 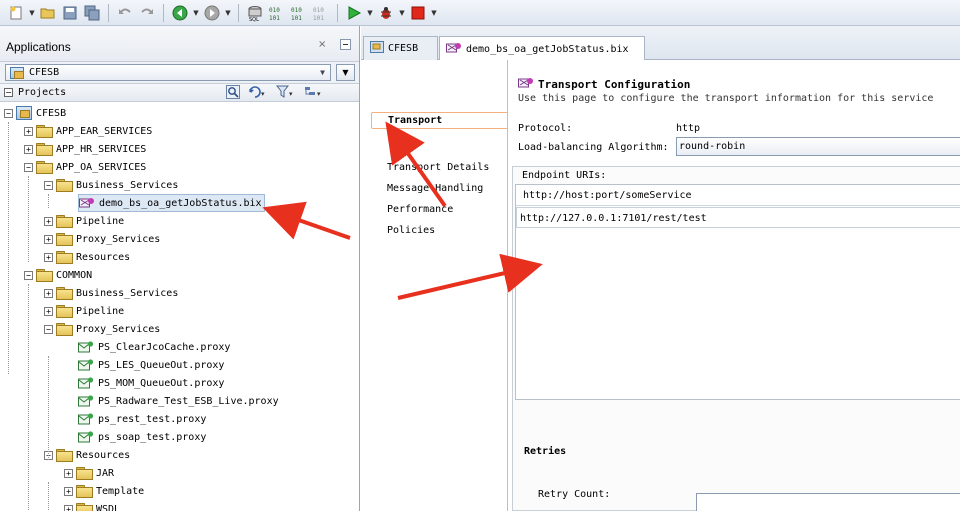 What do you see at coordinates (135, 419) in the screenshot?
I see `tree-file-item: ps_rest_test.proxy` at bounding box center [135, 419].